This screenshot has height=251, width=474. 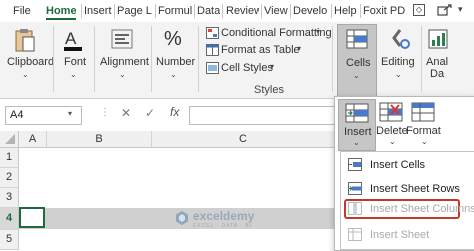 I want to click on cells-icon, so click(x=357, y=40).